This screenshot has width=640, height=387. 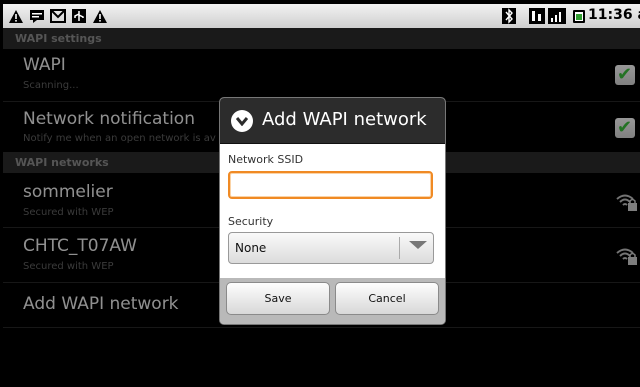 What do you see at coordinates (330, 185) in the screenshot?
I see `network-ssid-input` at bounding box center [330, 185].